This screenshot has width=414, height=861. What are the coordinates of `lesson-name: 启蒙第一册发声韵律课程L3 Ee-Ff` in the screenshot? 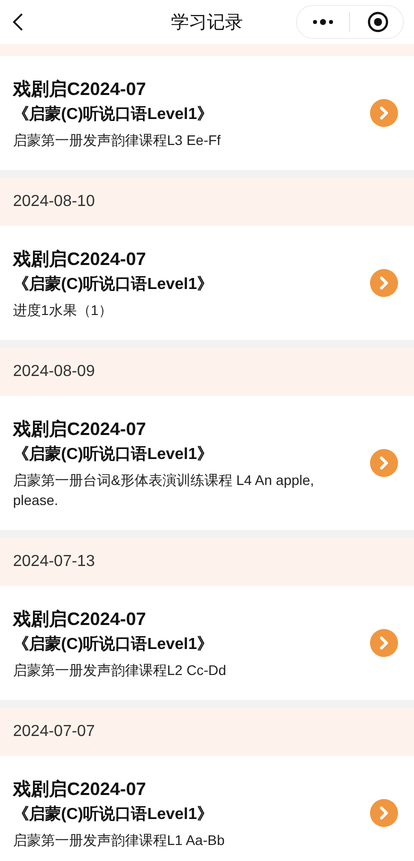 It's located at (117, 140).